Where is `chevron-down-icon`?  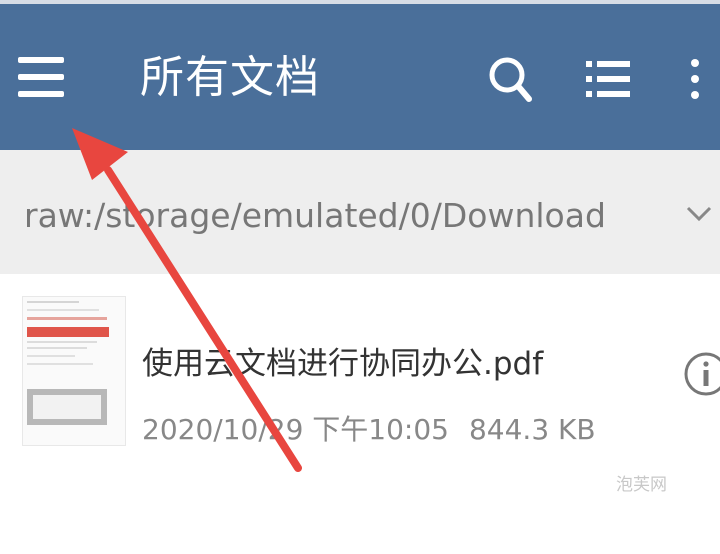
chevron-down-icon is located at coordinates (699, 213).